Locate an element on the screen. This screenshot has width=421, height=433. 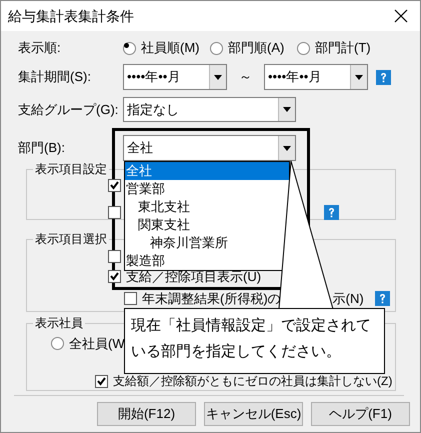
group-title: 表示社員 is located at coordinates (59, 323).